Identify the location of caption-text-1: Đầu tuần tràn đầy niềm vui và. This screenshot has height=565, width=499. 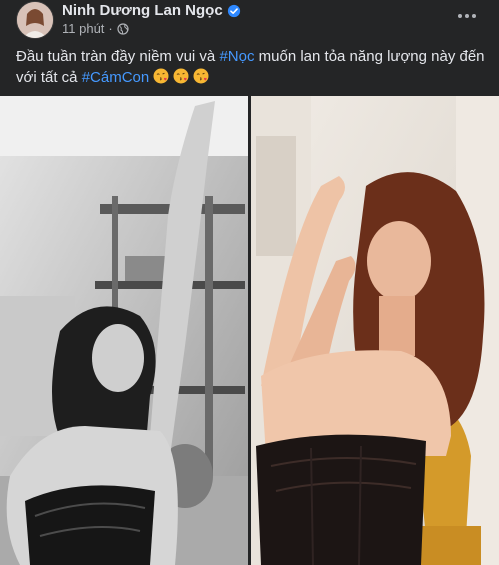
(118, 56).